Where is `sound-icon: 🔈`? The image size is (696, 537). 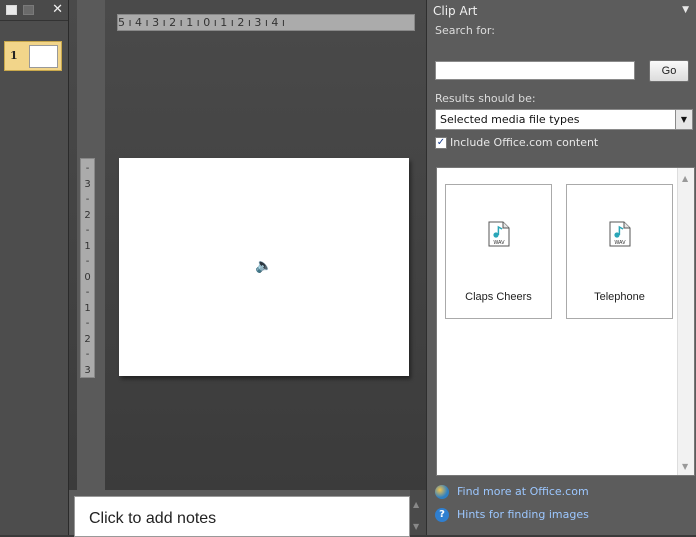 sound-icon: 🔈 is located at coordinates (263, 266).